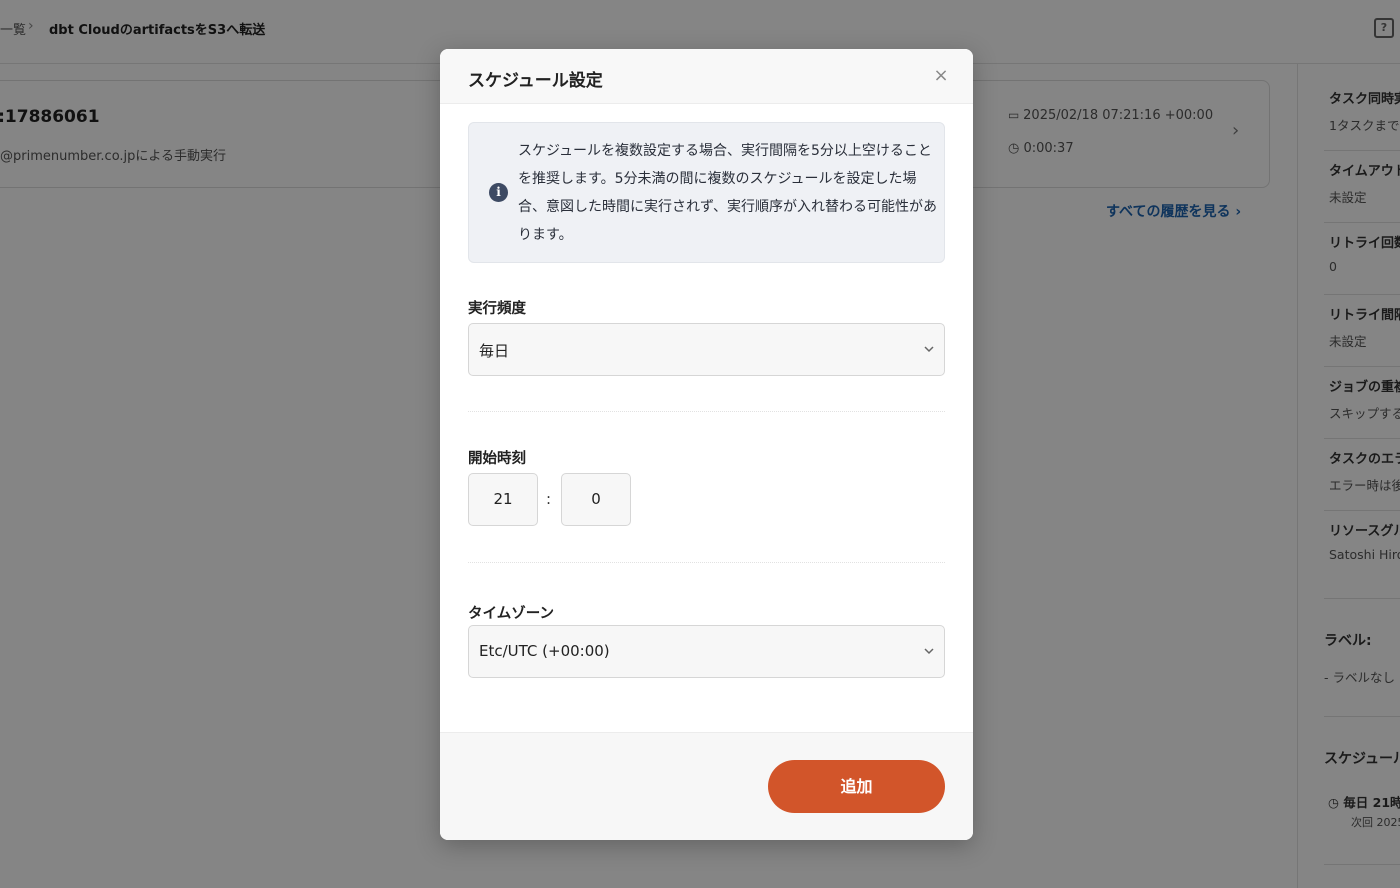 This screenshot has width=1400, height=888. What do you see at coordinates (856, 786) in the screenshot?
I see `add-button: 追加` at bounding box center [856, 786].